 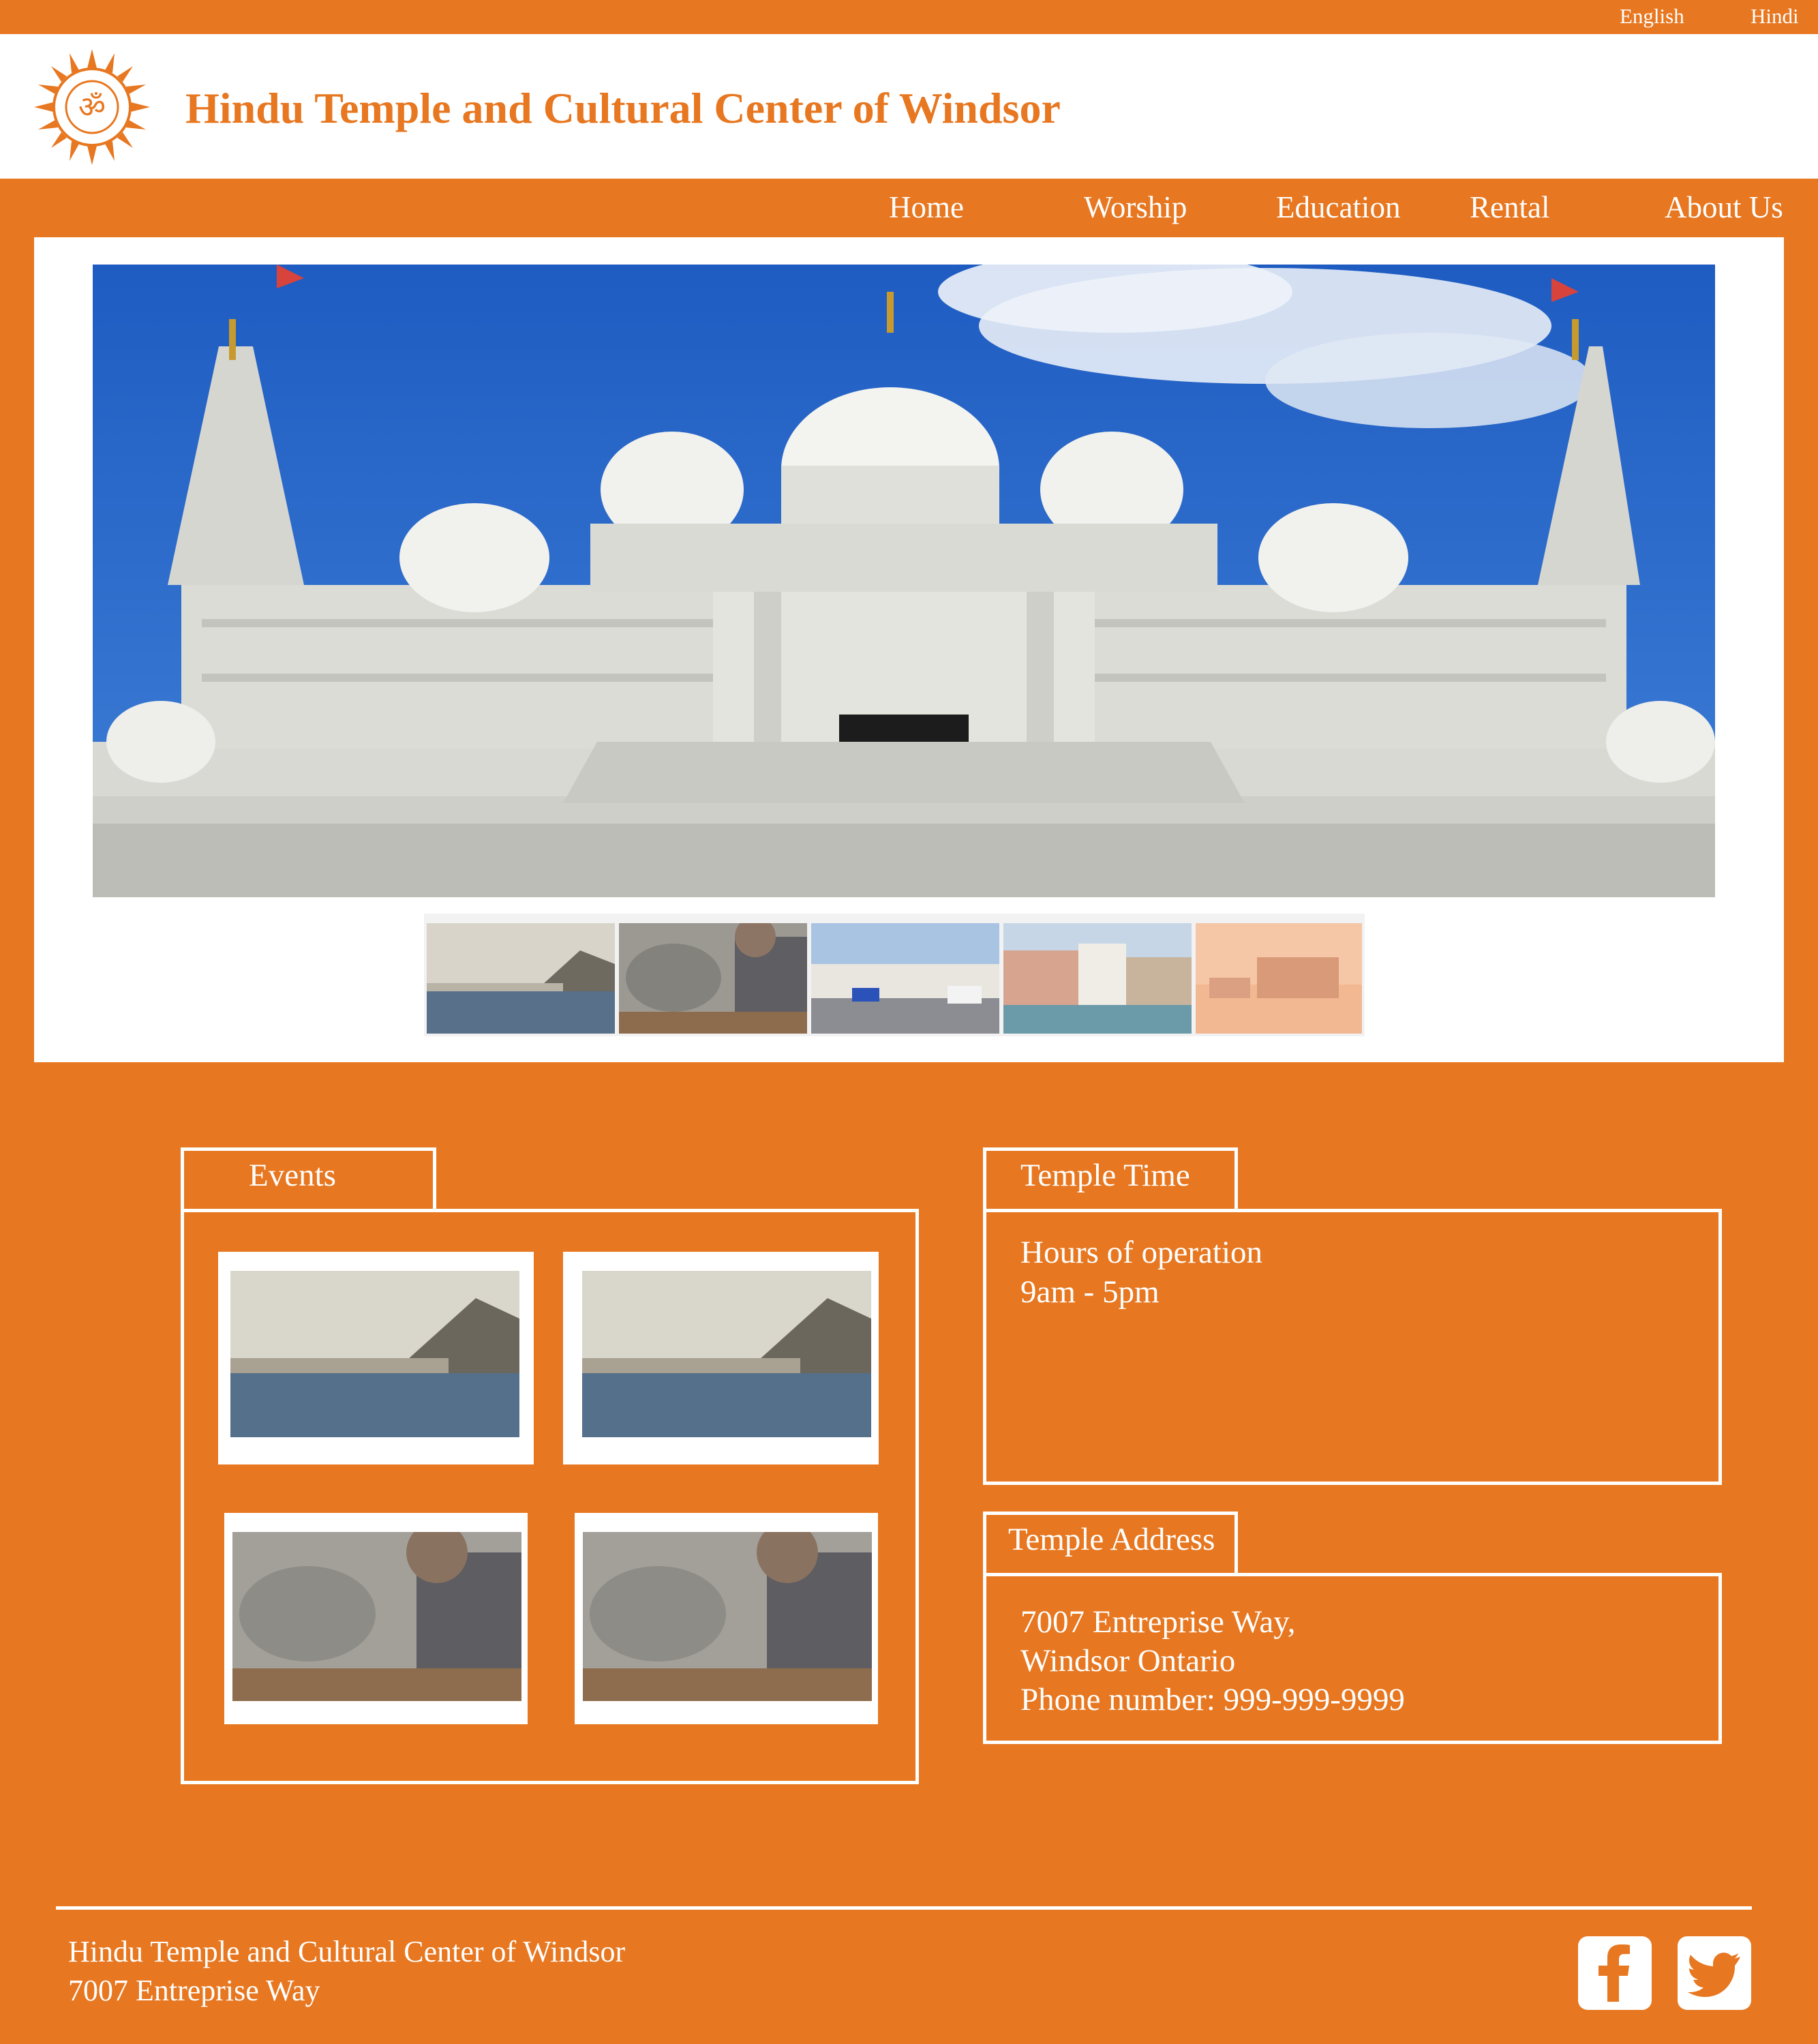 What do you see at coordinates (1090, 1292) in the screenshot?
I see `hours-value: 9am - 5pm` at bounding box center [1090, 1292].